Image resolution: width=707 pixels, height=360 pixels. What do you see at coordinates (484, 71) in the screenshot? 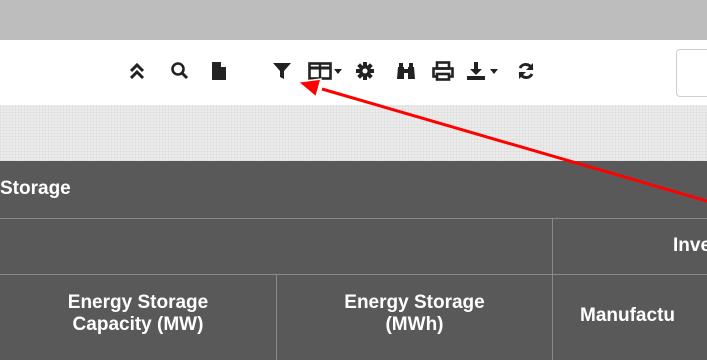
I see `download-icon` at bounding box center [484, 71].